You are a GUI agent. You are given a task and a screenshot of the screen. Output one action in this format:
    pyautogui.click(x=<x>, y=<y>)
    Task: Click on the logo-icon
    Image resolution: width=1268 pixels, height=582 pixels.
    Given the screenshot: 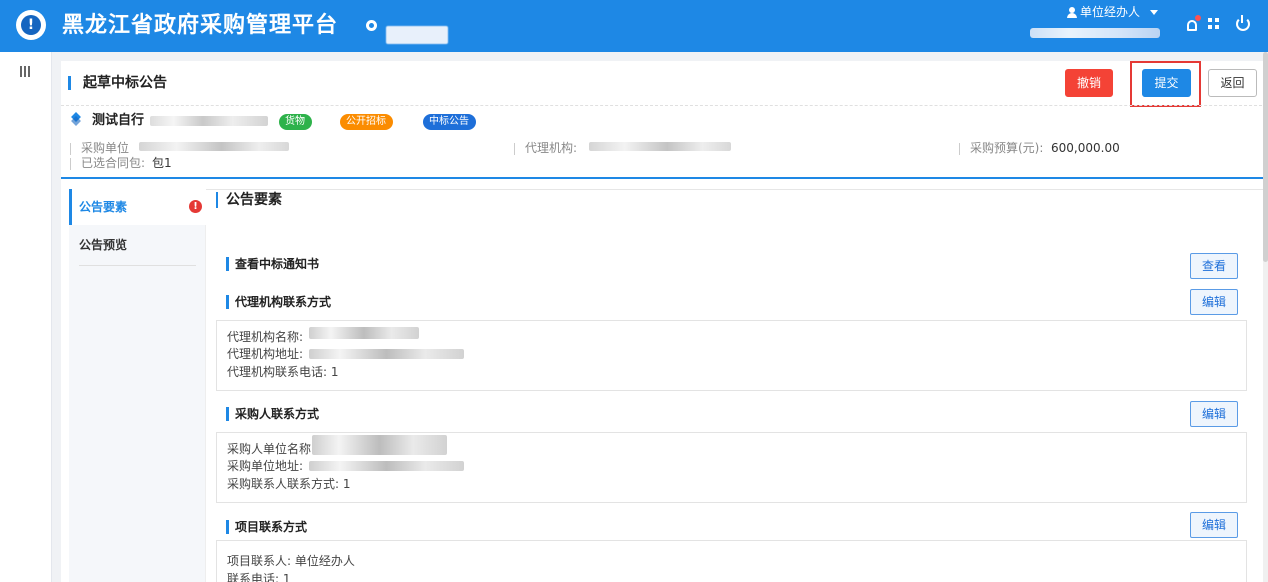 What is the action you would take?
    pyautogui.click(x=31, y=25)
    